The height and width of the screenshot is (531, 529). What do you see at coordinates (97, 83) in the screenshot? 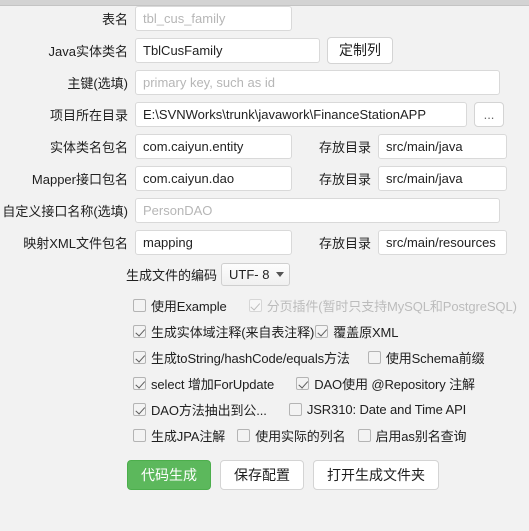
I see `label-primary-key: 主键(选填)` at bounding box center [97, 83].